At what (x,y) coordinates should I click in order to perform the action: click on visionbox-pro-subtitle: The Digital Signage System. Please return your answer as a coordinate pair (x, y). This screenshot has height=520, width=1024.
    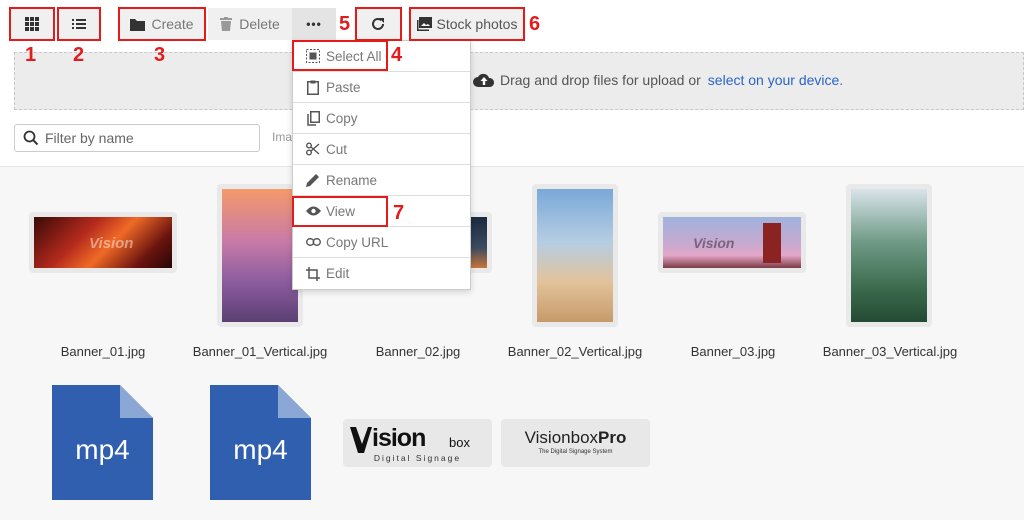
    Looking at the image, I should click on (575, 452).